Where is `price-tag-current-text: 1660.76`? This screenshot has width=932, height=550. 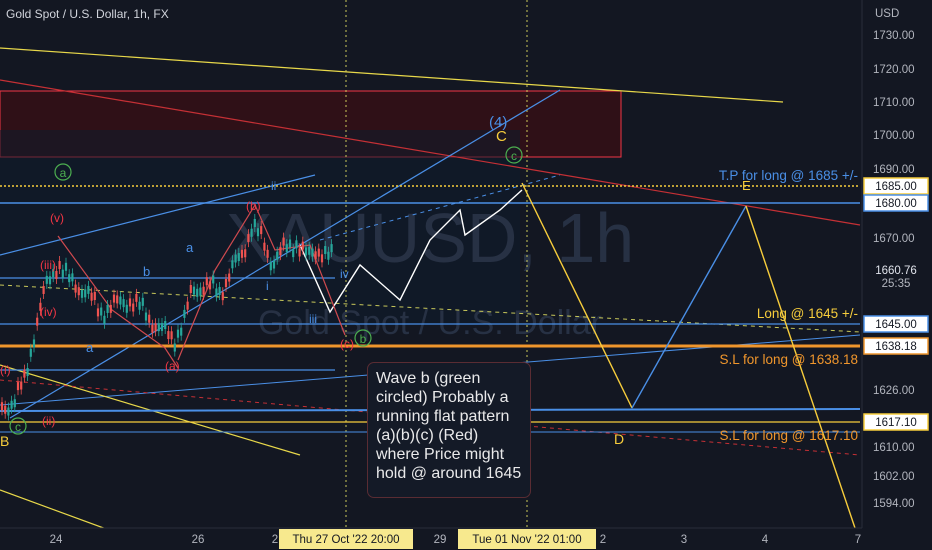
price-tag-current-text: 1660.76 is located at coordinates (896, 271).